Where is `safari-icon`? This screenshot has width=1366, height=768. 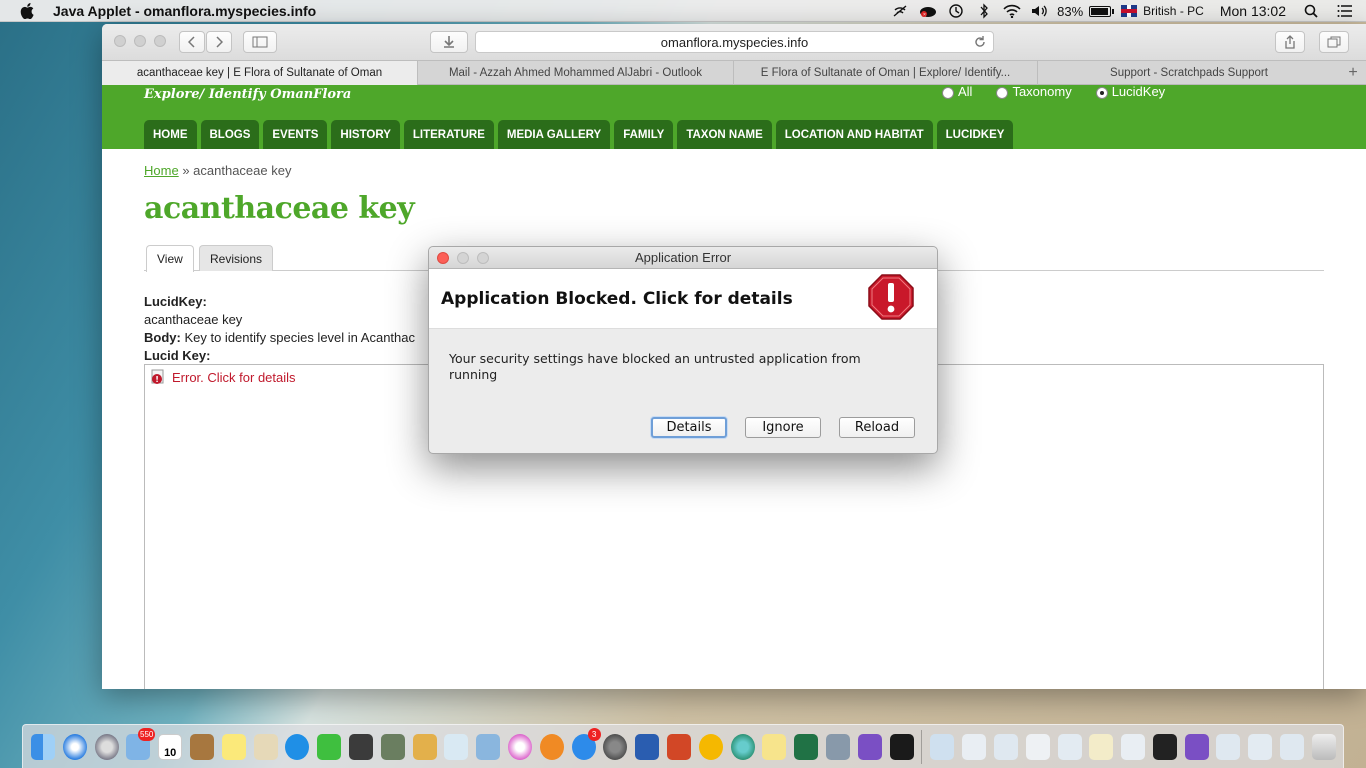 safari-icon is located at coordinates (74, 746).